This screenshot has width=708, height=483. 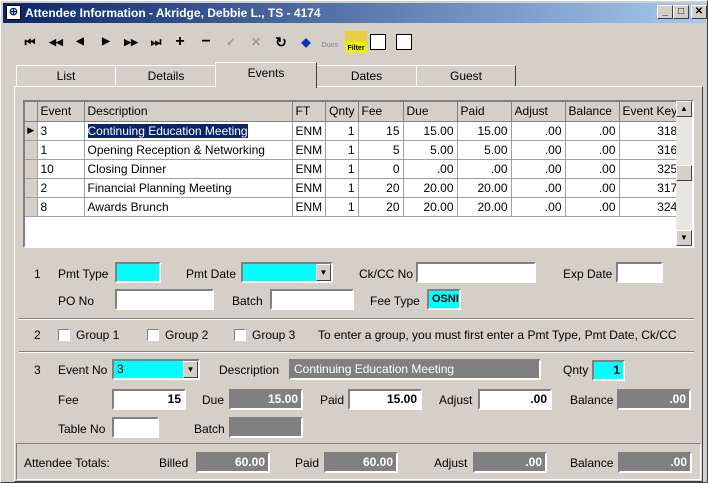 I want to click on tab-dates: Dates, so click(x=366, y=76).